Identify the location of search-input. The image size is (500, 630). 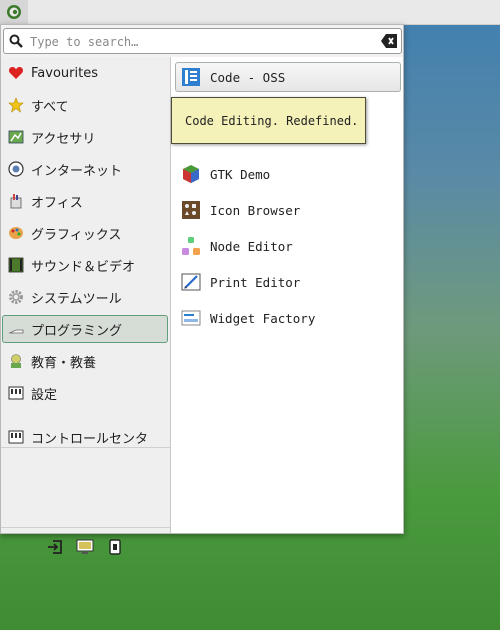
(200, 42).